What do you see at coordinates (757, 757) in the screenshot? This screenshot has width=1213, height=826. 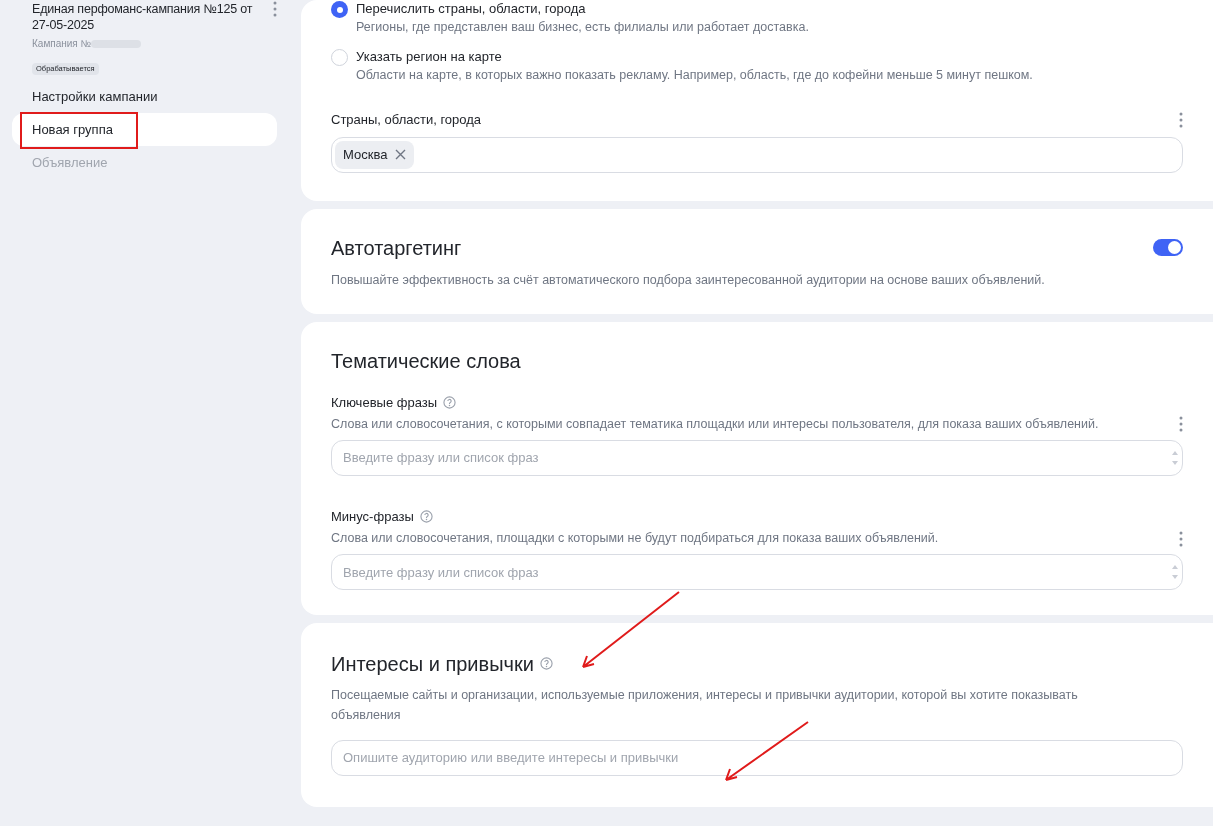 I see `interests-field: Опишите аудиторию или введите интересы и привычки` at bounding box center [757, 757].